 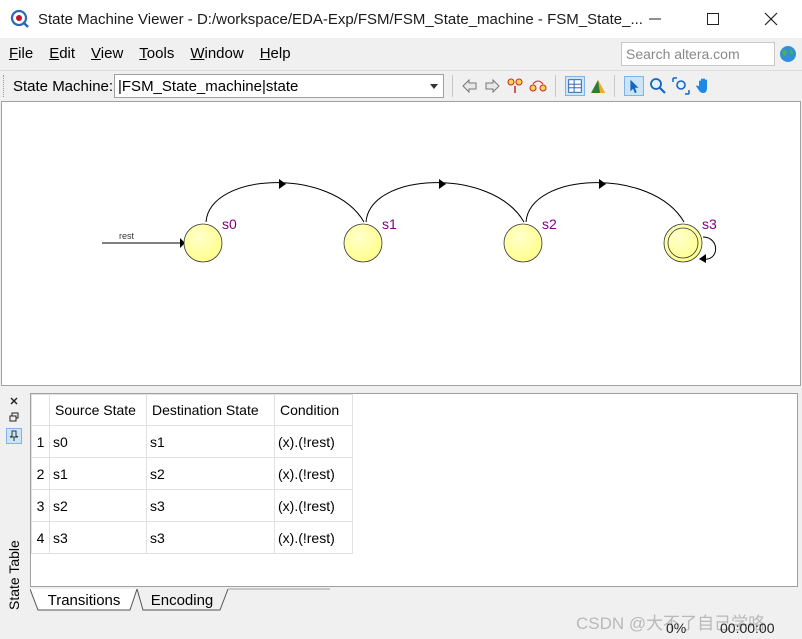 What do you see at coordinates (107, 53) in the screenshot?
I see `menu-view: View` at bounding box center [107, 53].